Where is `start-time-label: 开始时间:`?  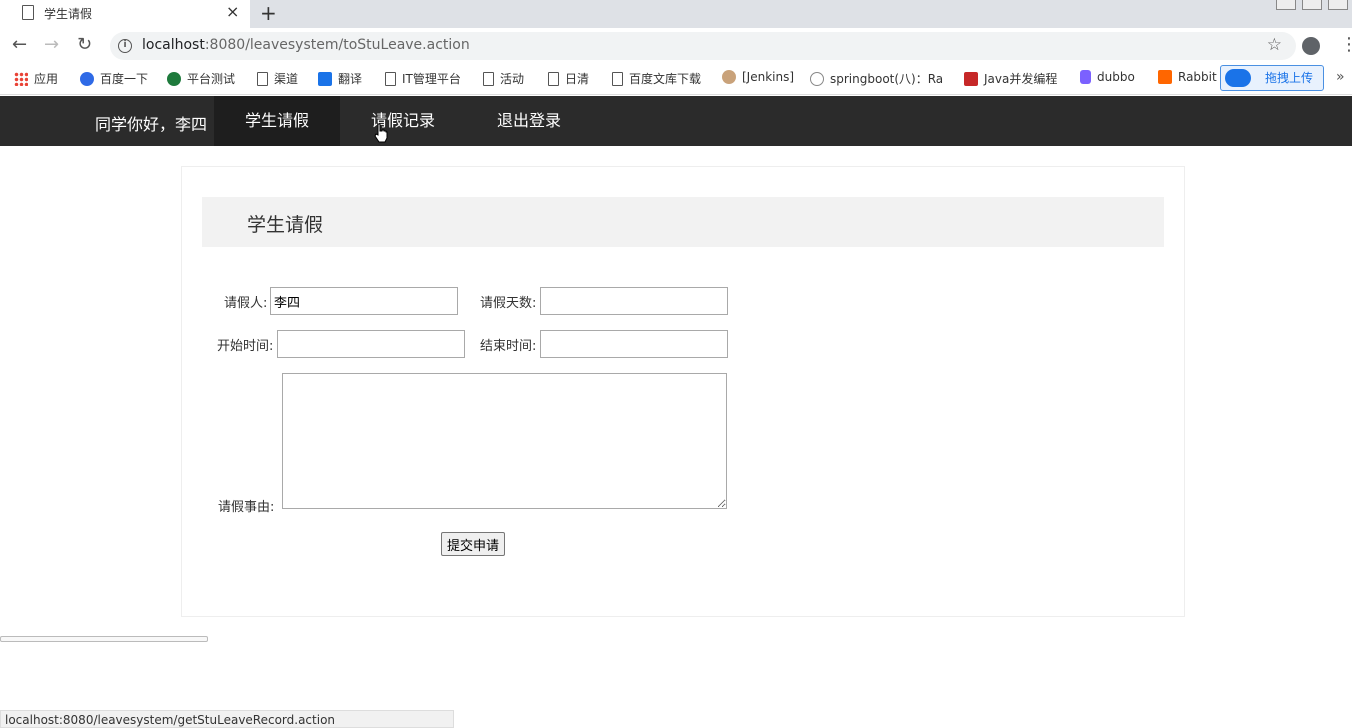 start-time-label: 开始时间: is located at coordinates (245, 346).